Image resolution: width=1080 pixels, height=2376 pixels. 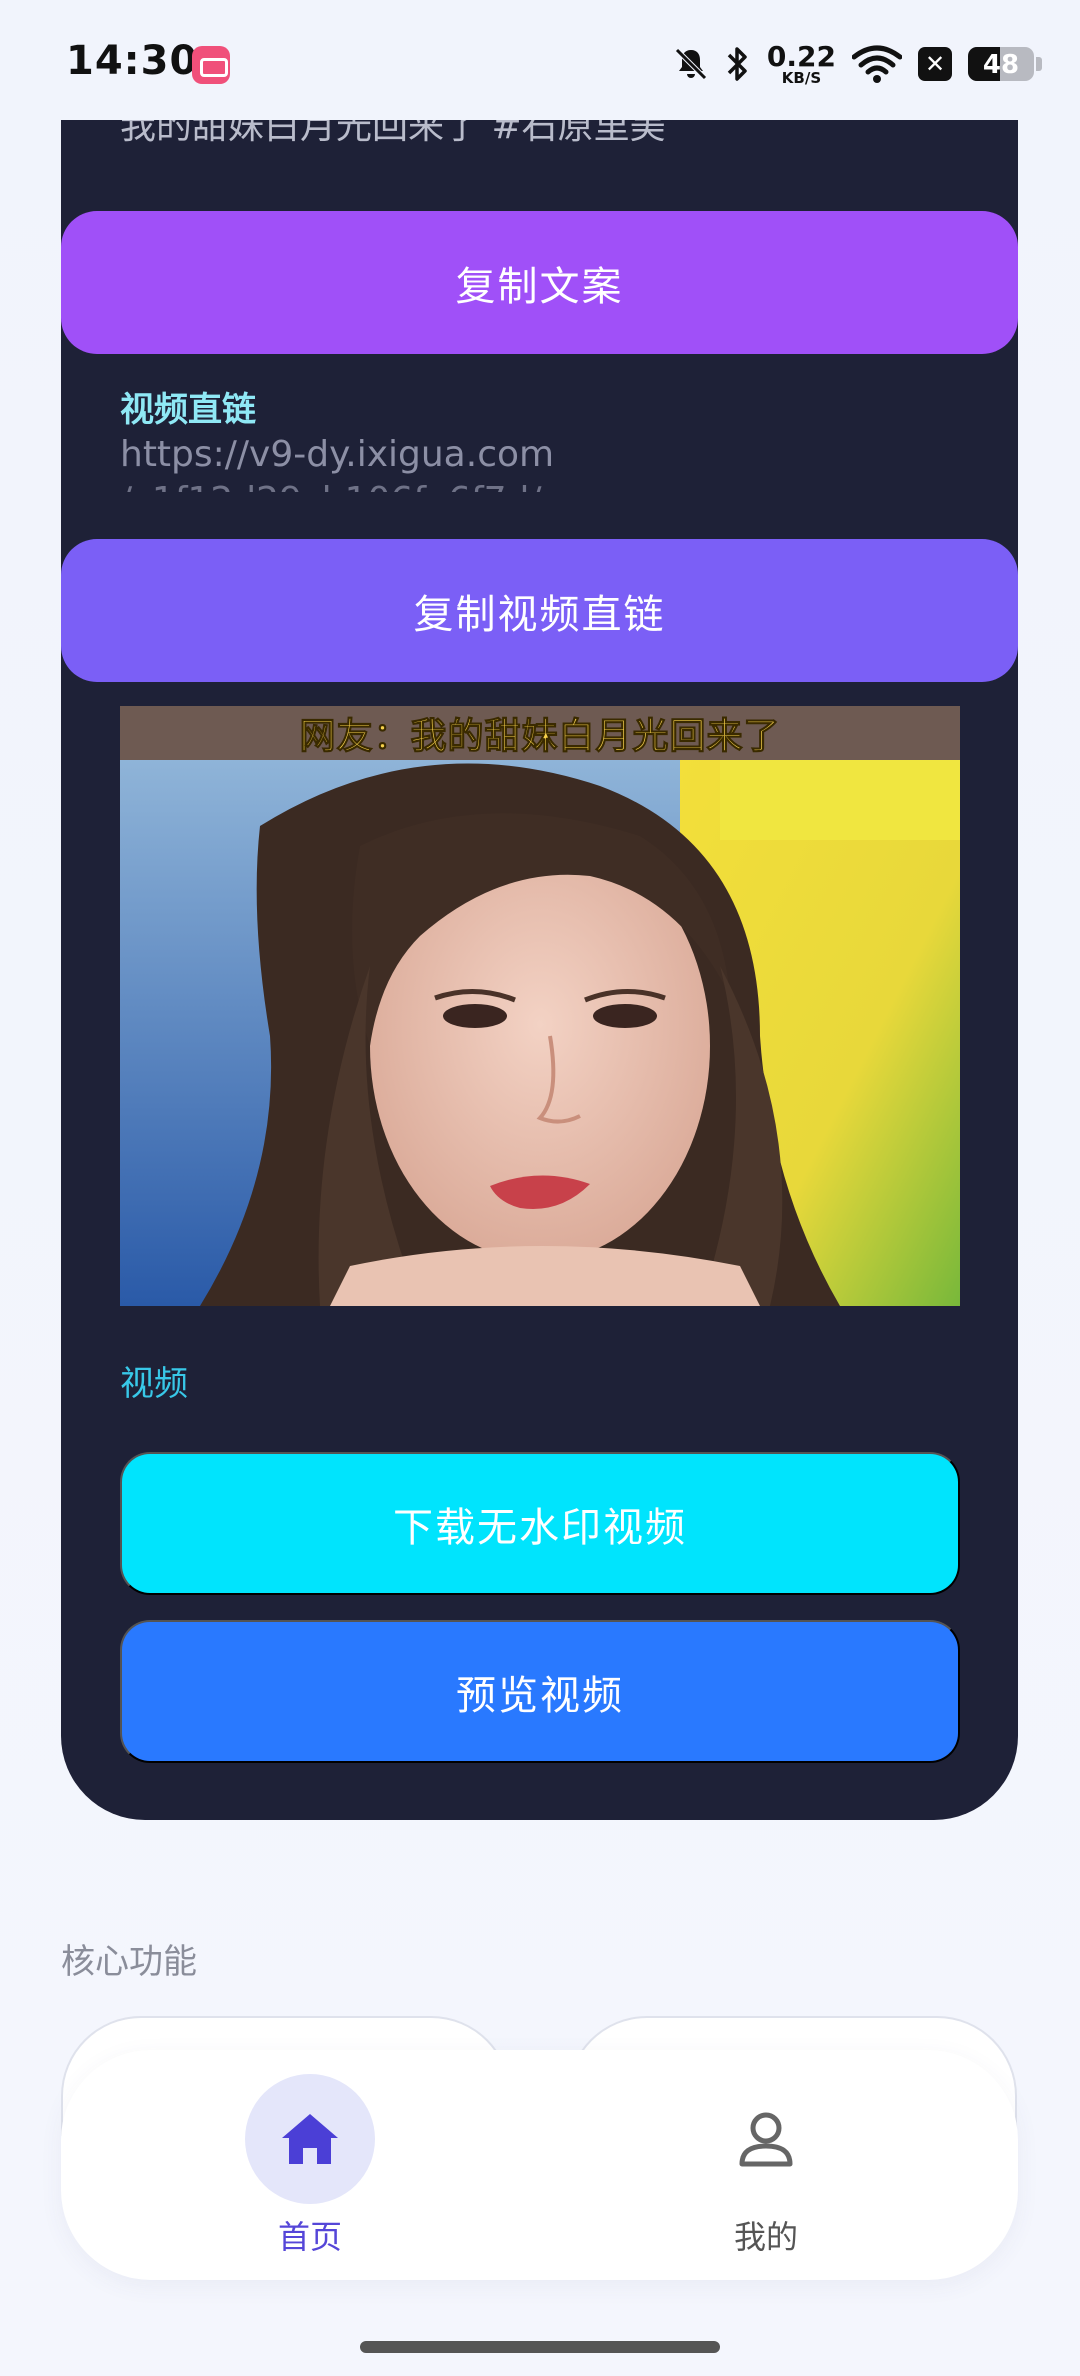 I want to click on nav-label-home: 首页, so click(x=309, y=2237).